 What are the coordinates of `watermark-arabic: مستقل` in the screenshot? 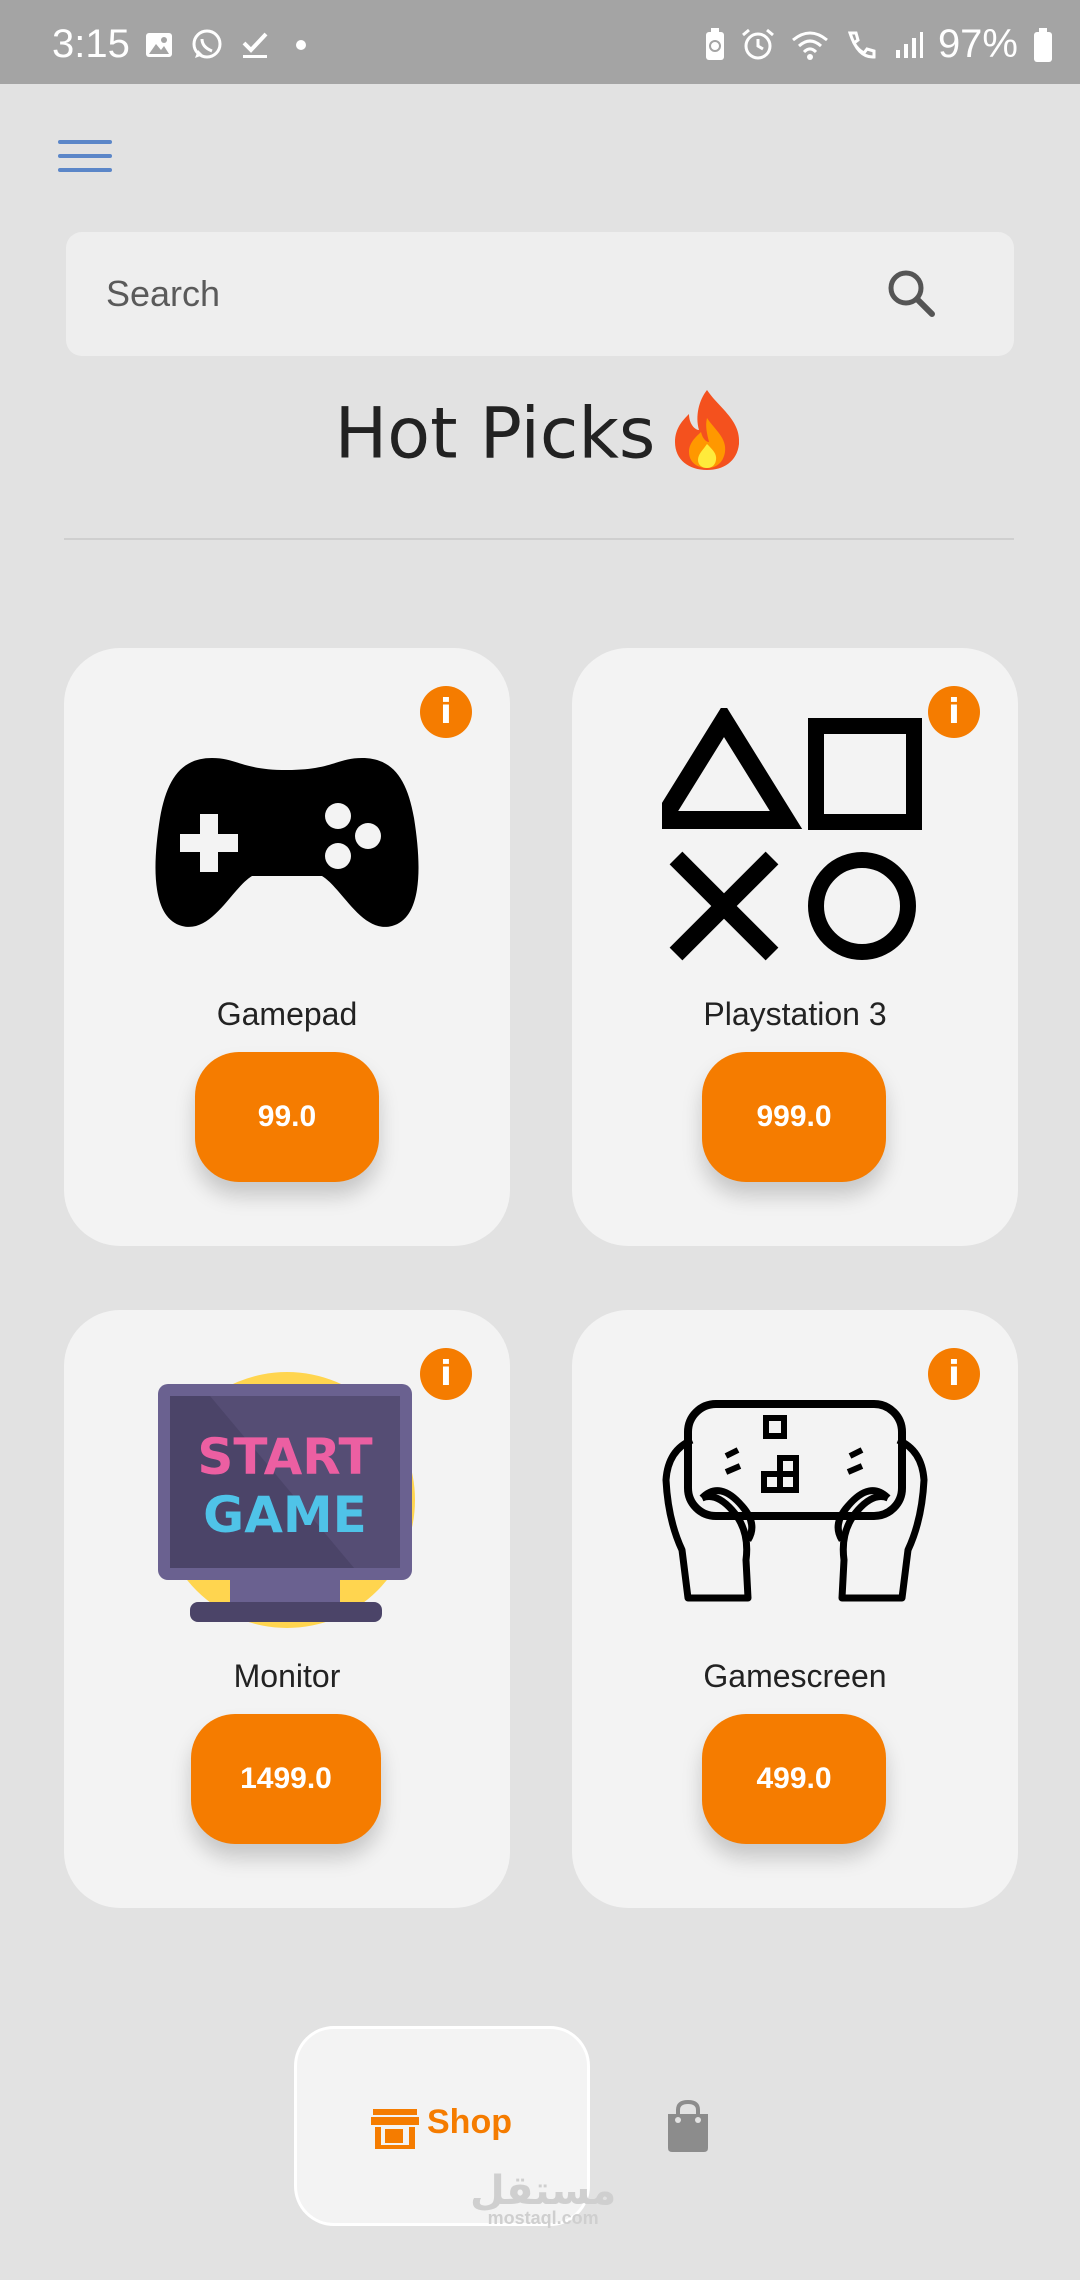 It's located at (543, 2191).